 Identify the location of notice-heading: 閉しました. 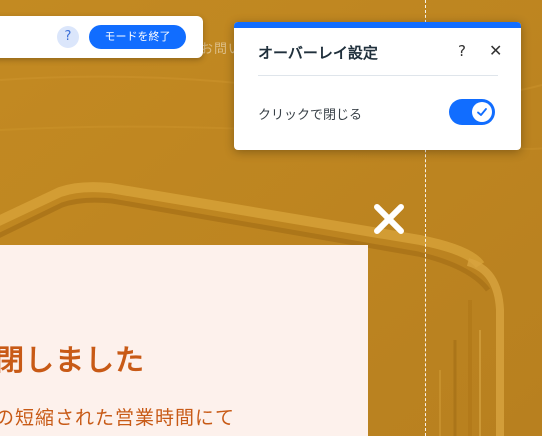
(73, 360).